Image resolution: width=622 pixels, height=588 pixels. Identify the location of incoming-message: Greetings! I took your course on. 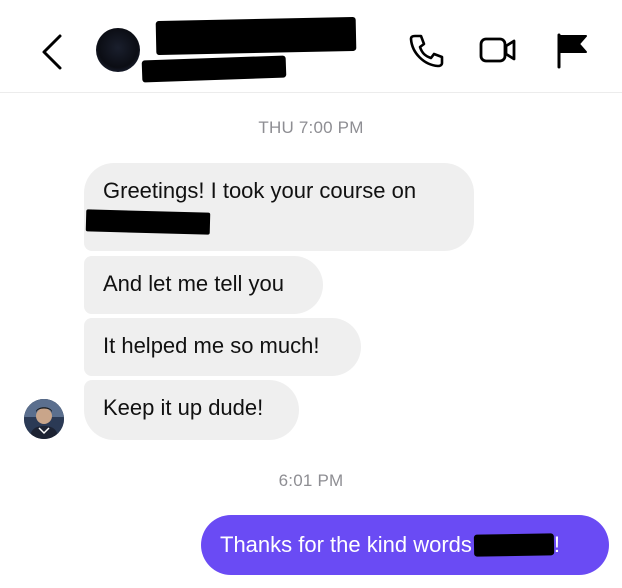
(279, 207).